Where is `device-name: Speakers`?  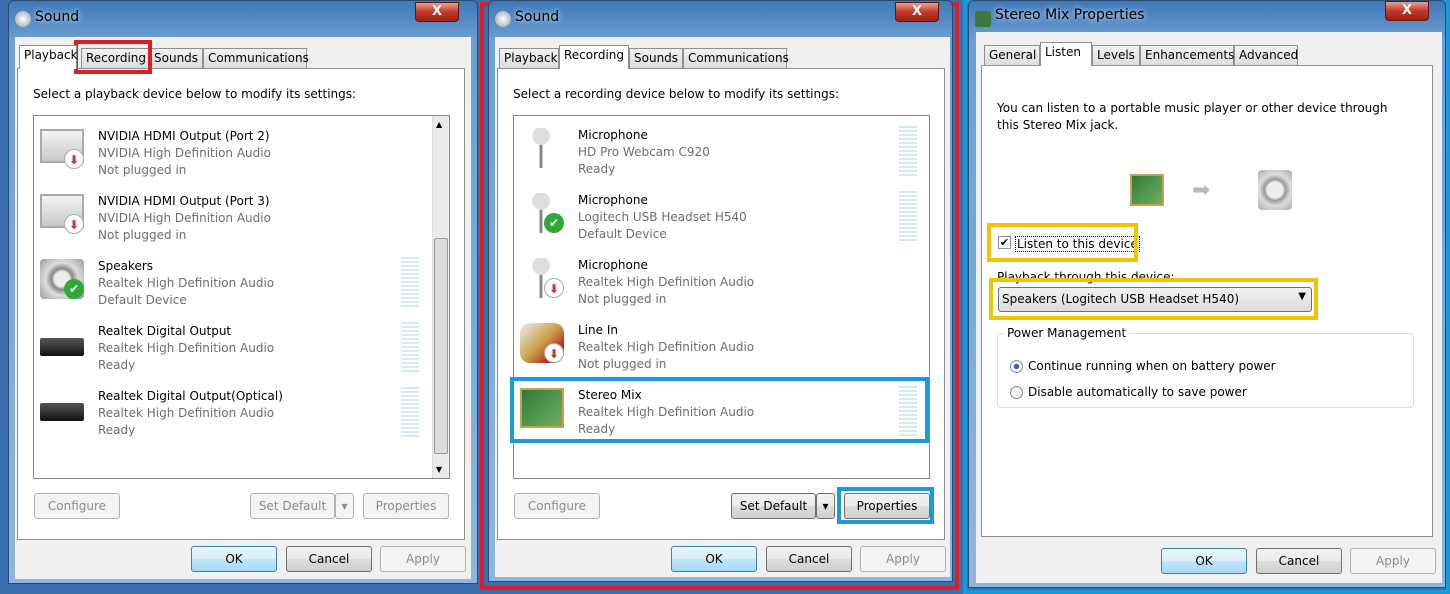
device-name: Speakers is located at coordinates (126, 266).